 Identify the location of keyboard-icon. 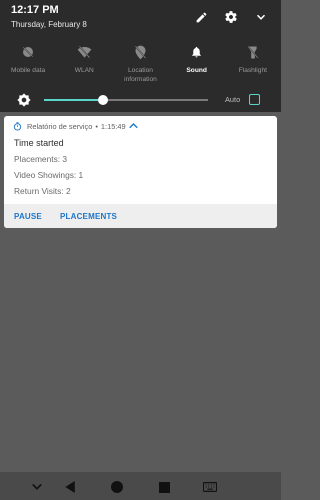
(210, 487).